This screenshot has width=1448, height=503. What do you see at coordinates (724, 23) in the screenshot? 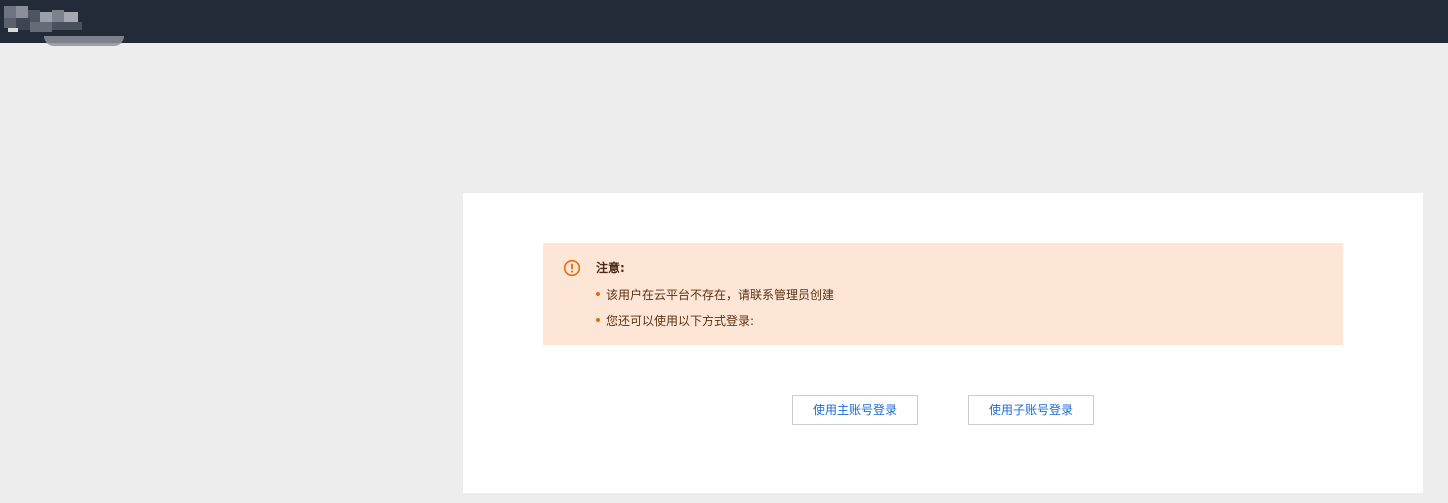
I see `top-navigation-bar` at bounding box center [724, 23].